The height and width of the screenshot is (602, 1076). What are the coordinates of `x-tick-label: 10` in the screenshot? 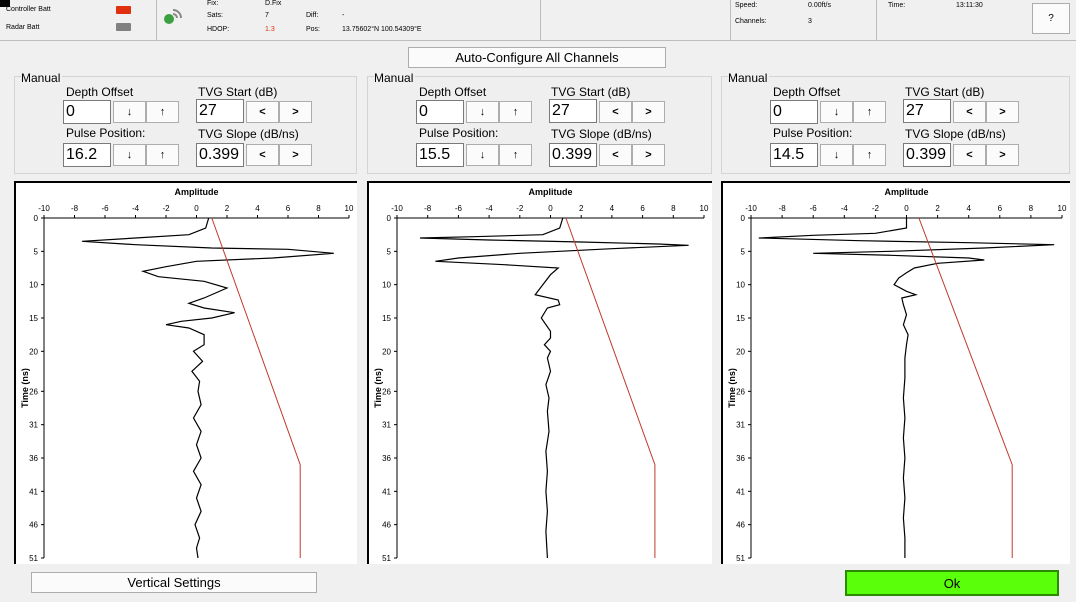 It's located at (704, 208).